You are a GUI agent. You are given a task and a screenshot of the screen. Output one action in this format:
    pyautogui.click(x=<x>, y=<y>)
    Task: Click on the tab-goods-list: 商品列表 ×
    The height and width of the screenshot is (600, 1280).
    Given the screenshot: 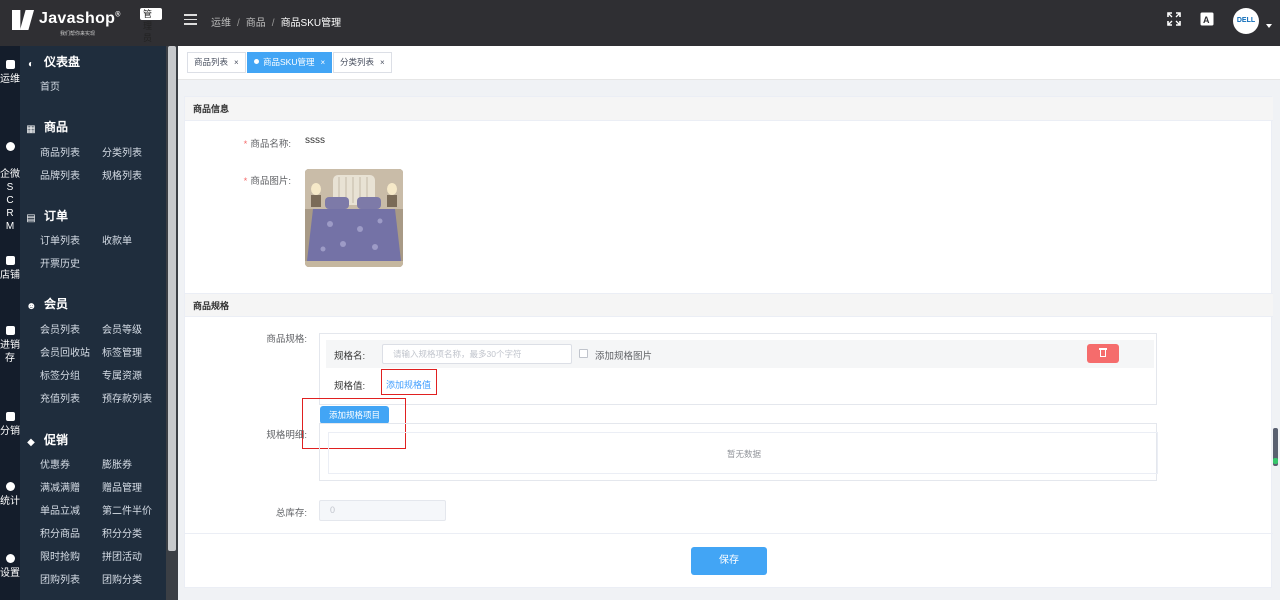 What is the action you would take?
    pyautogui.click(x=216, y=62)
    